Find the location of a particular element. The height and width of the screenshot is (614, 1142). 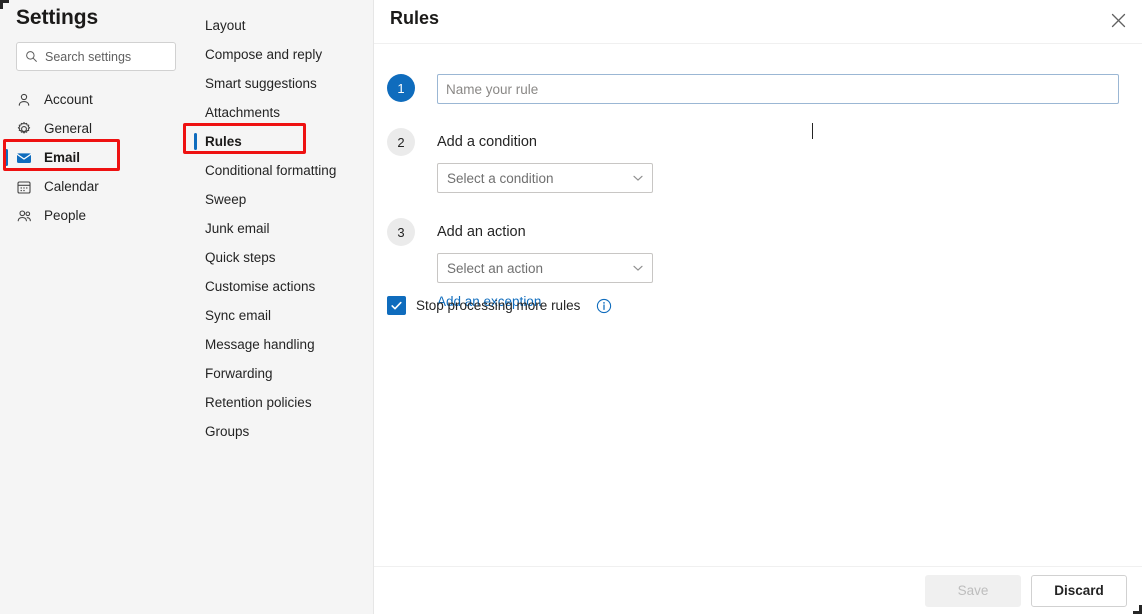

subnav-item-attachments: Attachments is located at coordinates (280, 112).